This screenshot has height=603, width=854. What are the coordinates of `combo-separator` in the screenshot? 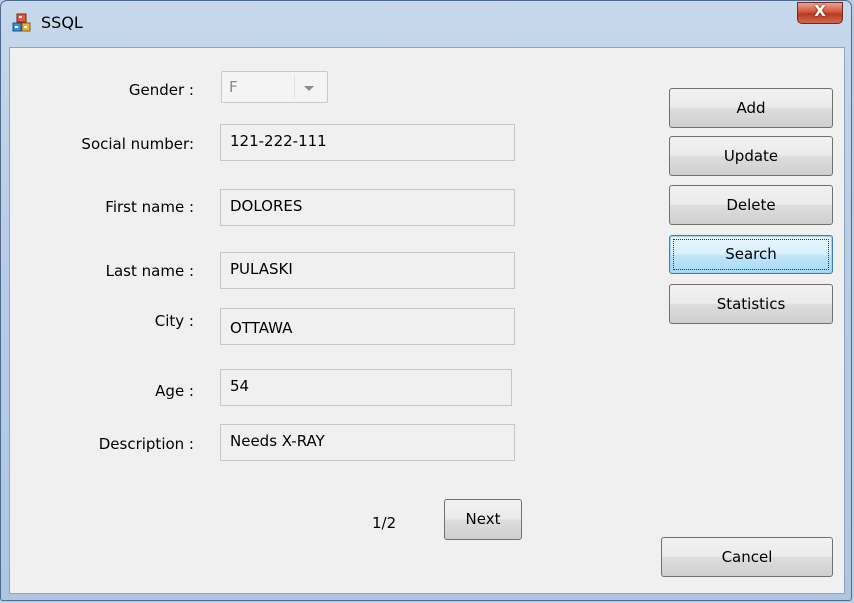 It's located at (294, 87).